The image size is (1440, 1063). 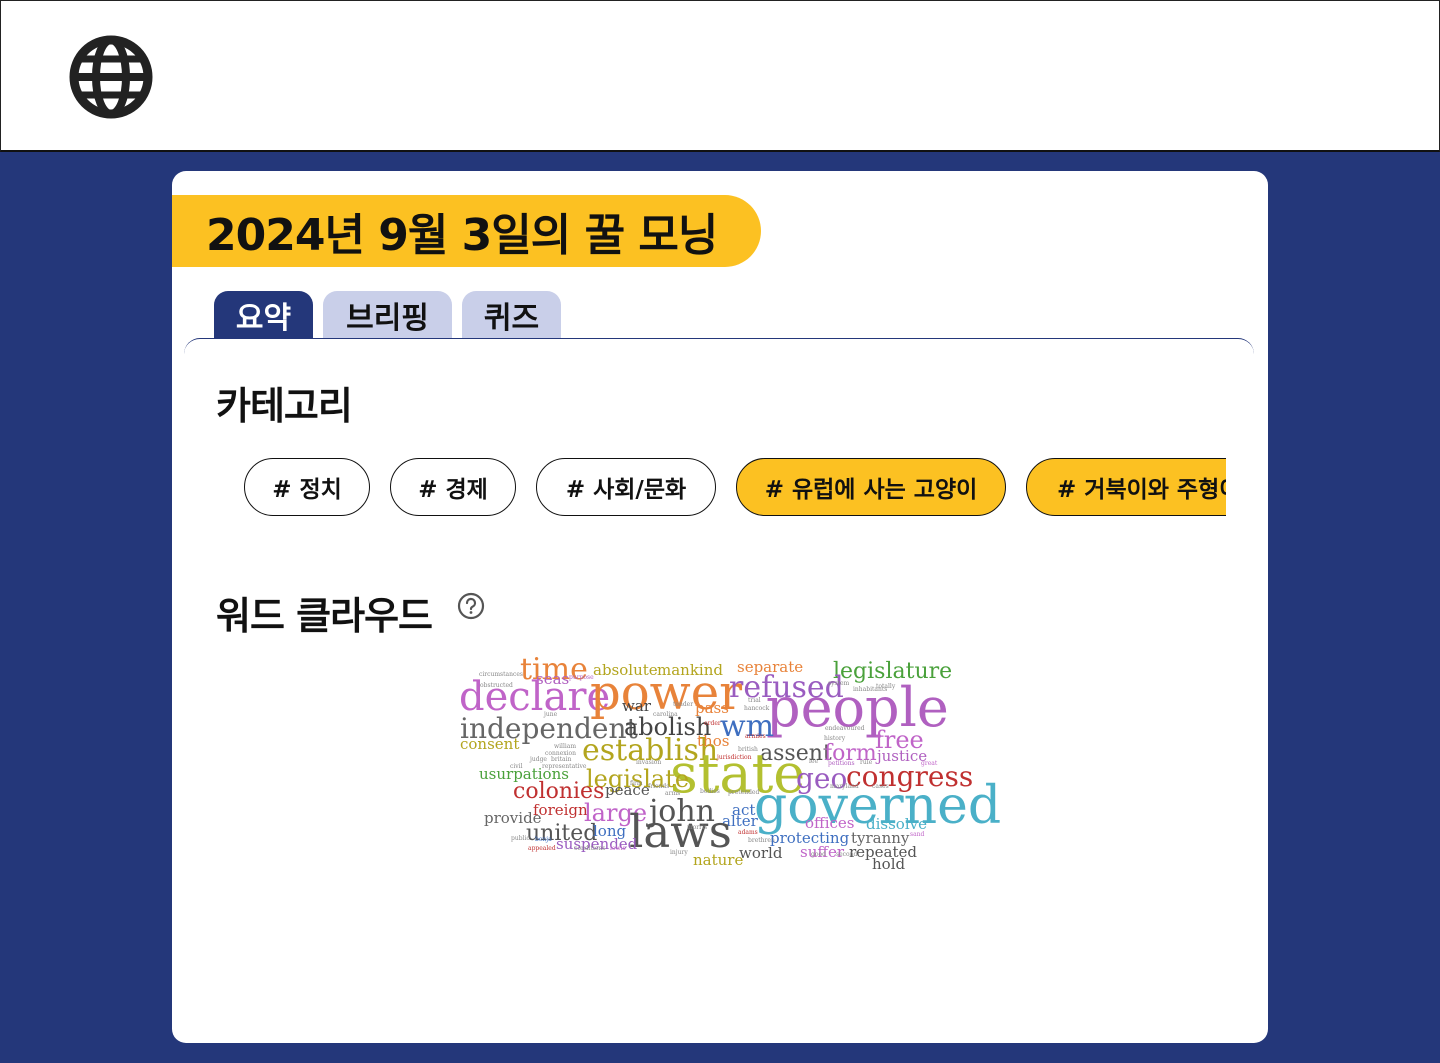 What do you see at coordinates (627, 790) in the screenshot?
I see `word-cloud-word: peace` at bounding box center [627, 790].